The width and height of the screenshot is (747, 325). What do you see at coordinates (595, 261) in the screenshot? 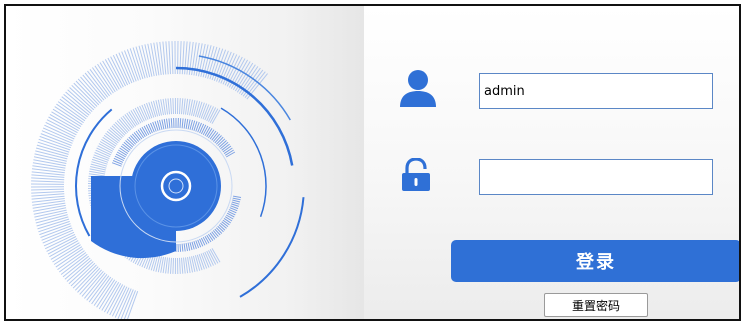
I see `login-button: 登录` at bounding box center [595, 261].